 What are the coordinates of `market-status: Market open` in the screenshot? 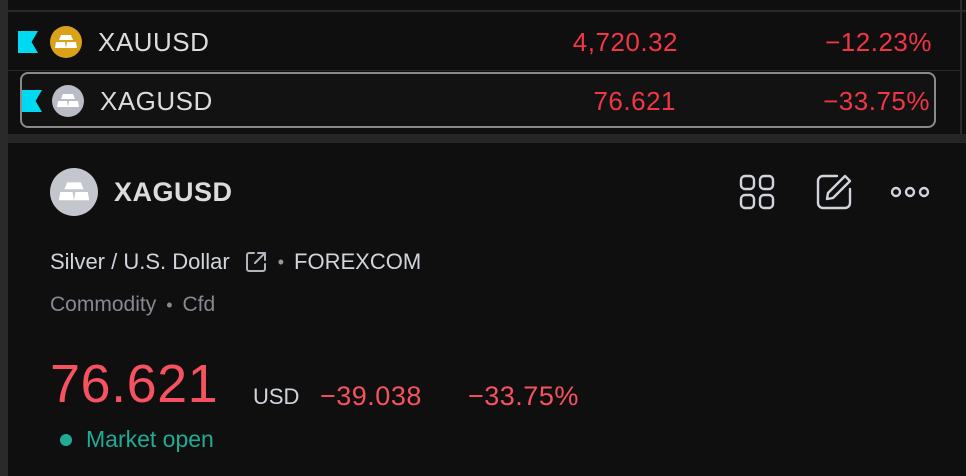 It's located at (137, 439).